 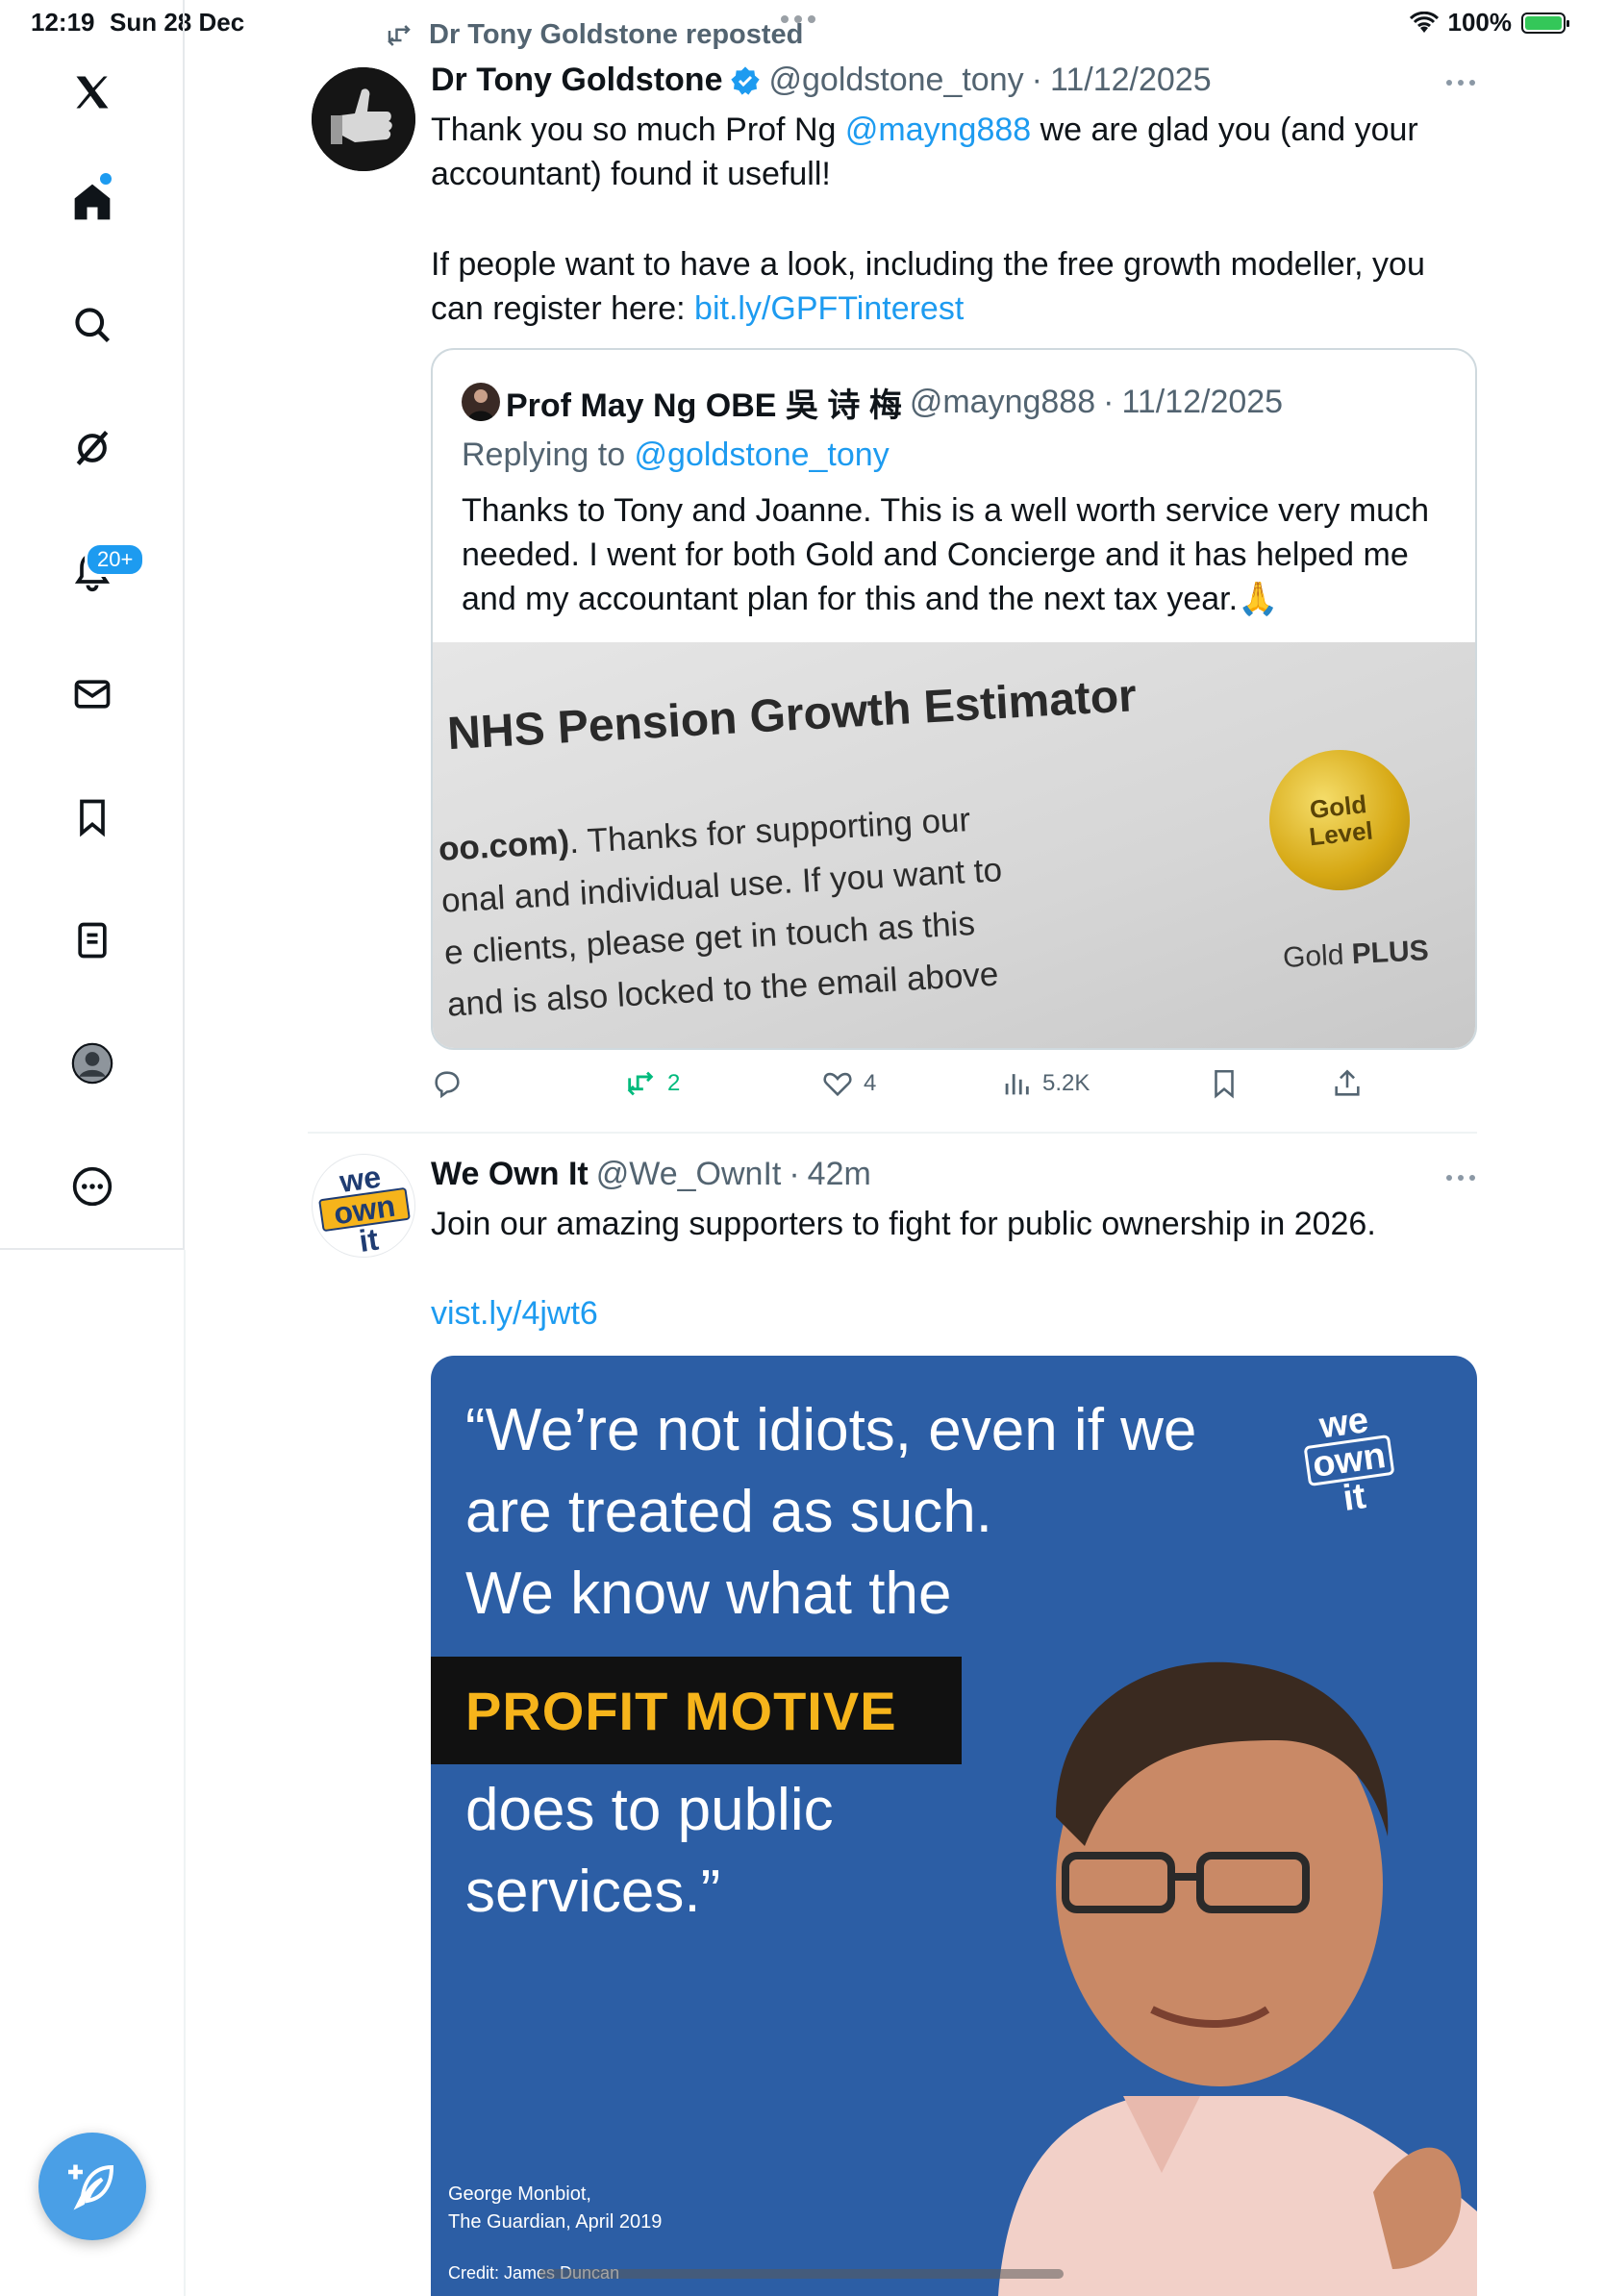 I want to click on attribution-l2: The Guardian, April 2019, so click(x=555, y=2222).